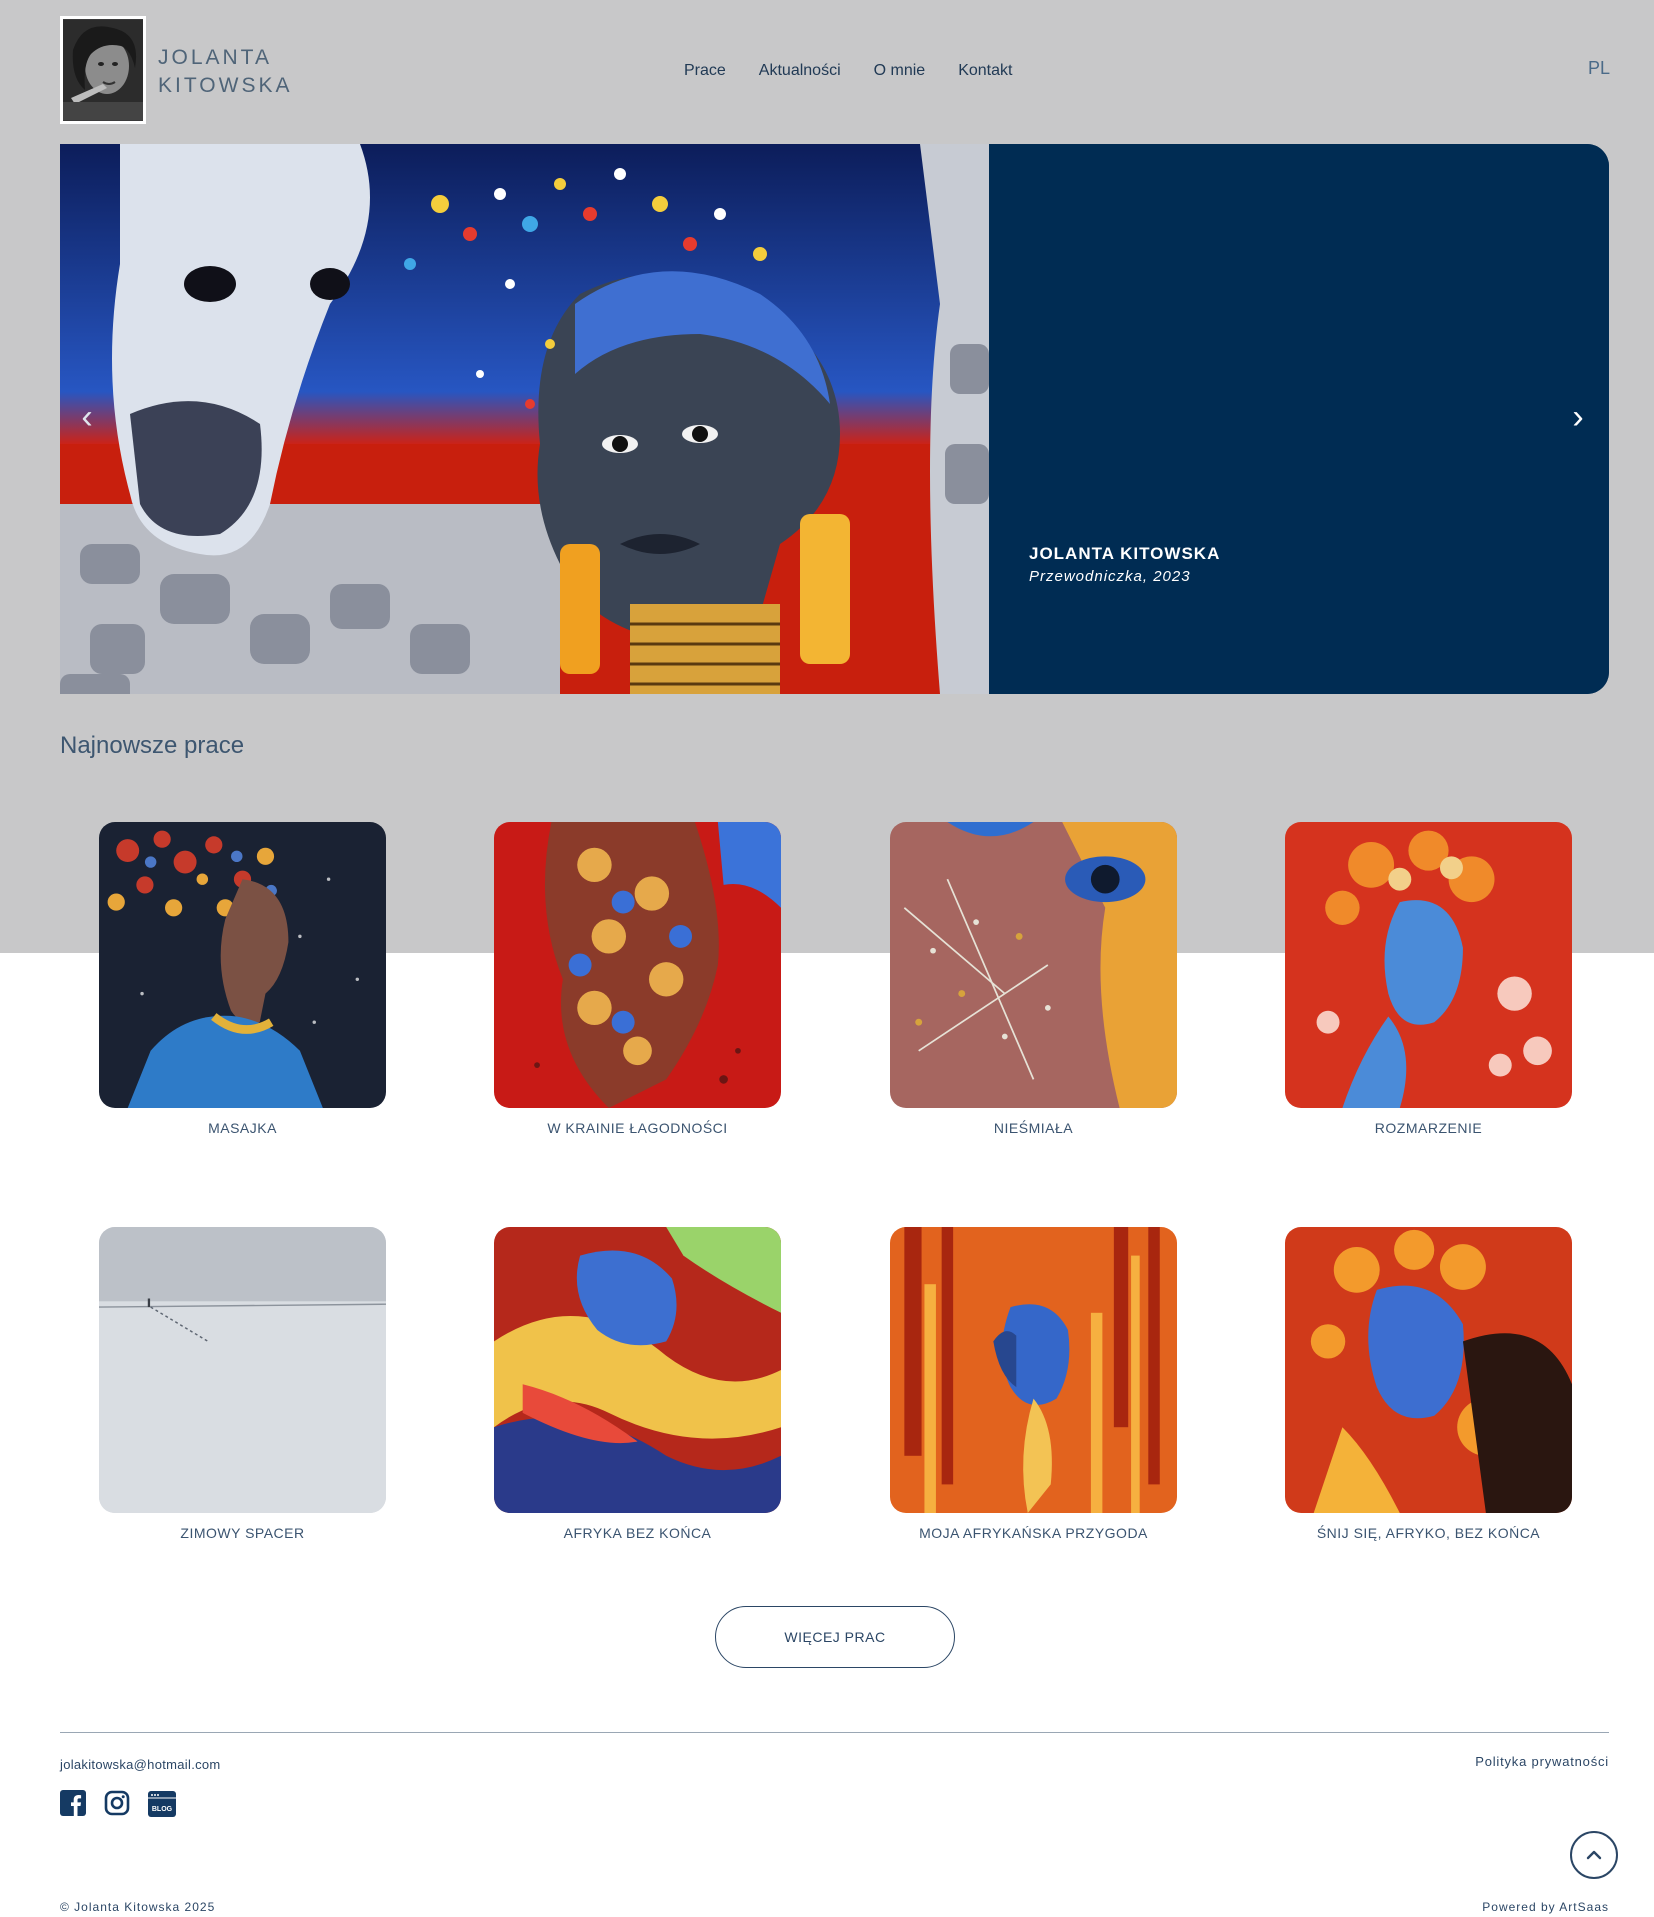  Describe the element at coordinates (1545, 1907) in the screenshot. I see `powered-by-link: Powered by ArtSaas` at that location.